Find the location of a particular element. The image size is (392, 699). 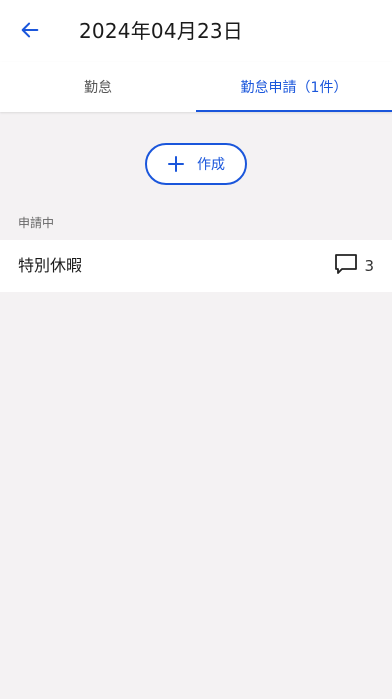

tab-attendance: 勤怠 is located at coordinates (98, 87).